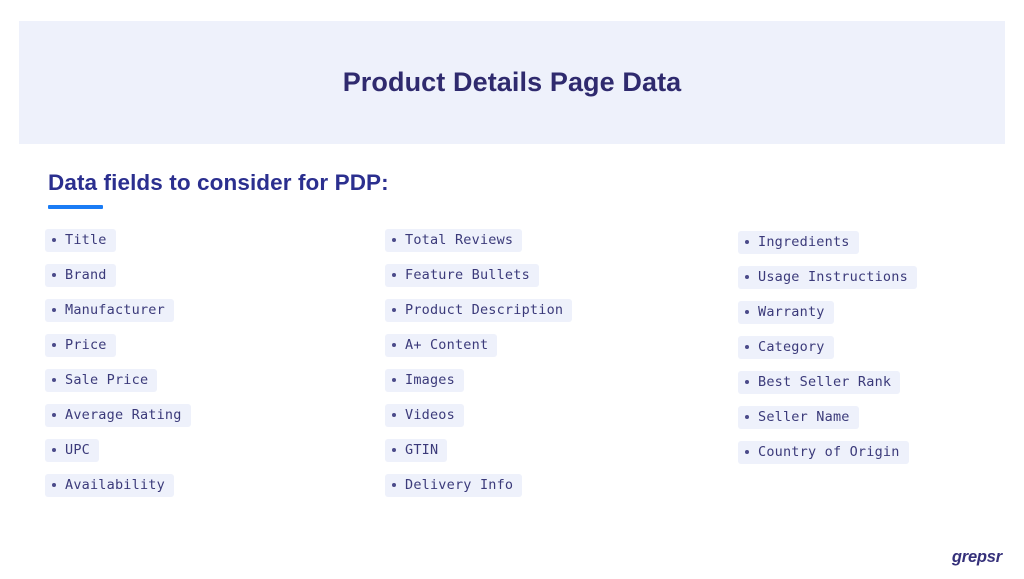  I want to click on list-item: Product Description, so click(550, 316).